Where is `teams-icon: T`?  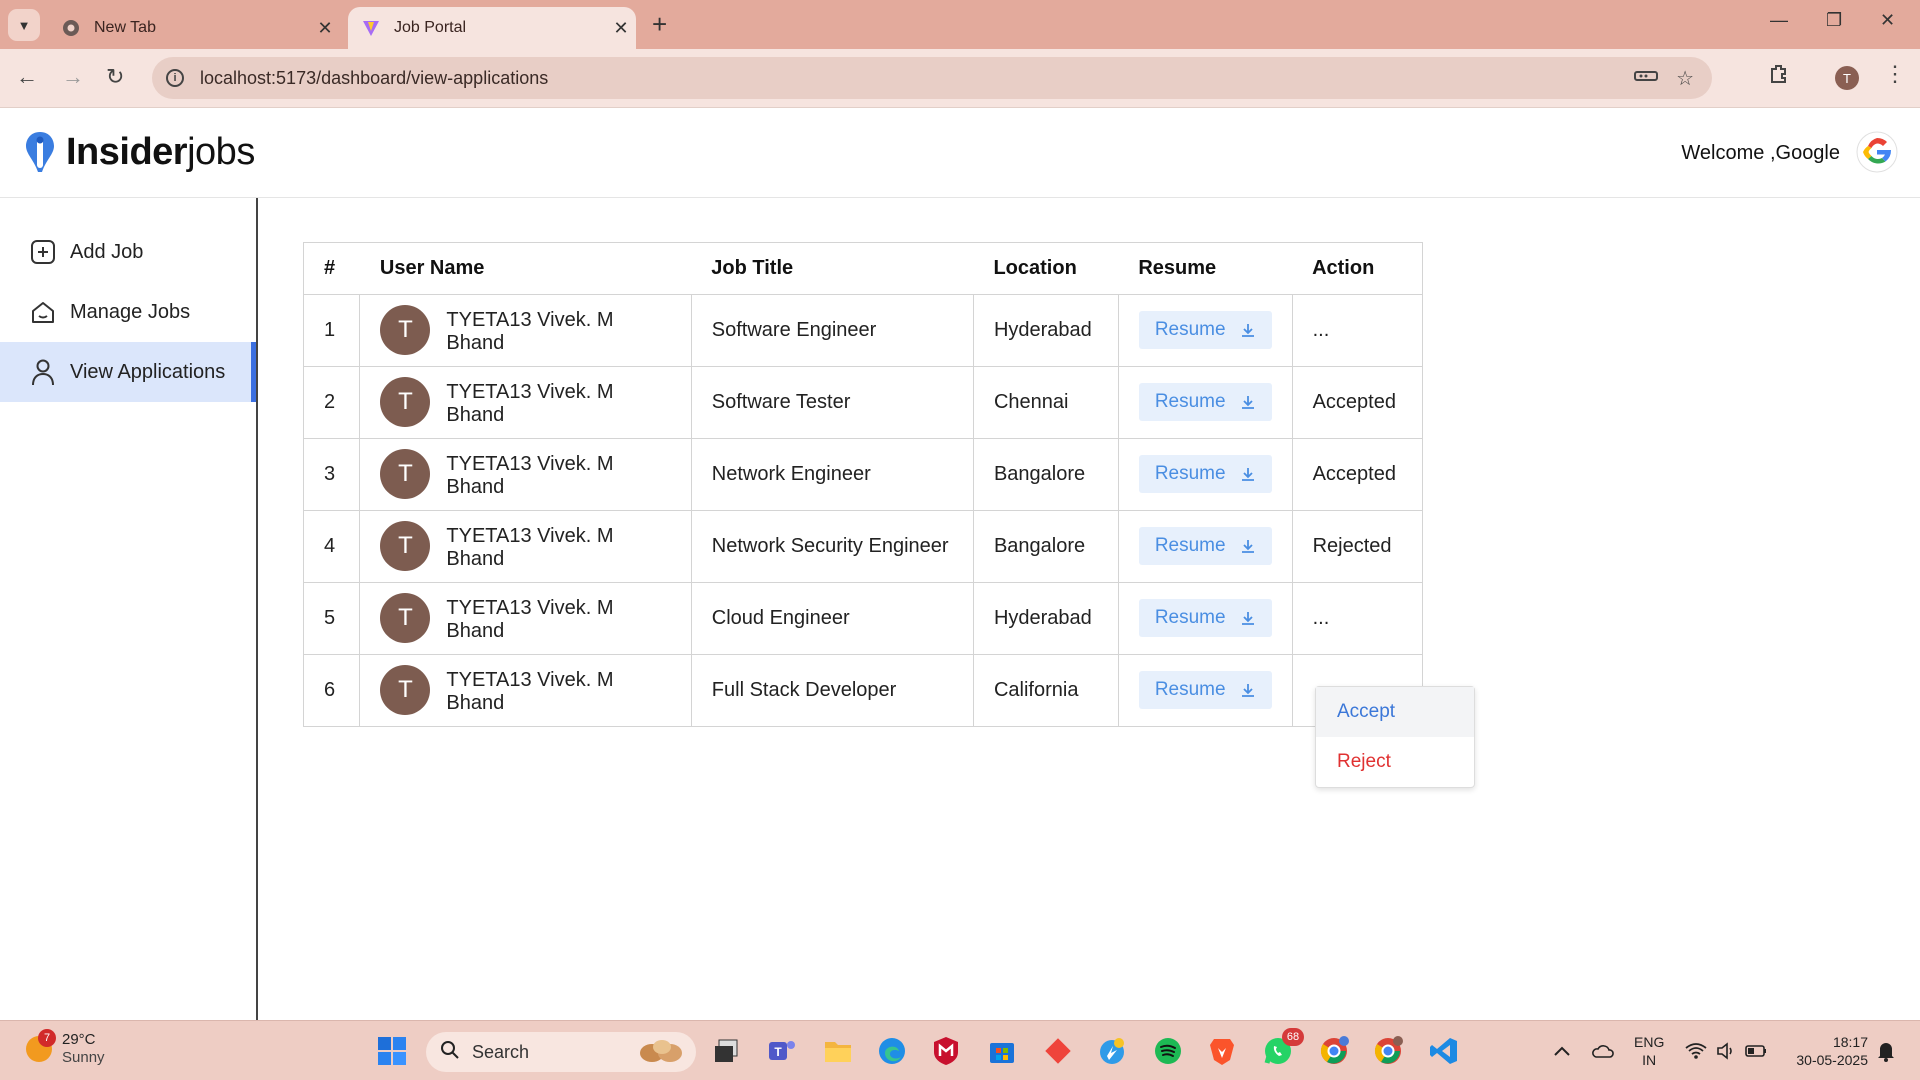 teams-icon: T is located at coordinates (782, 1051).